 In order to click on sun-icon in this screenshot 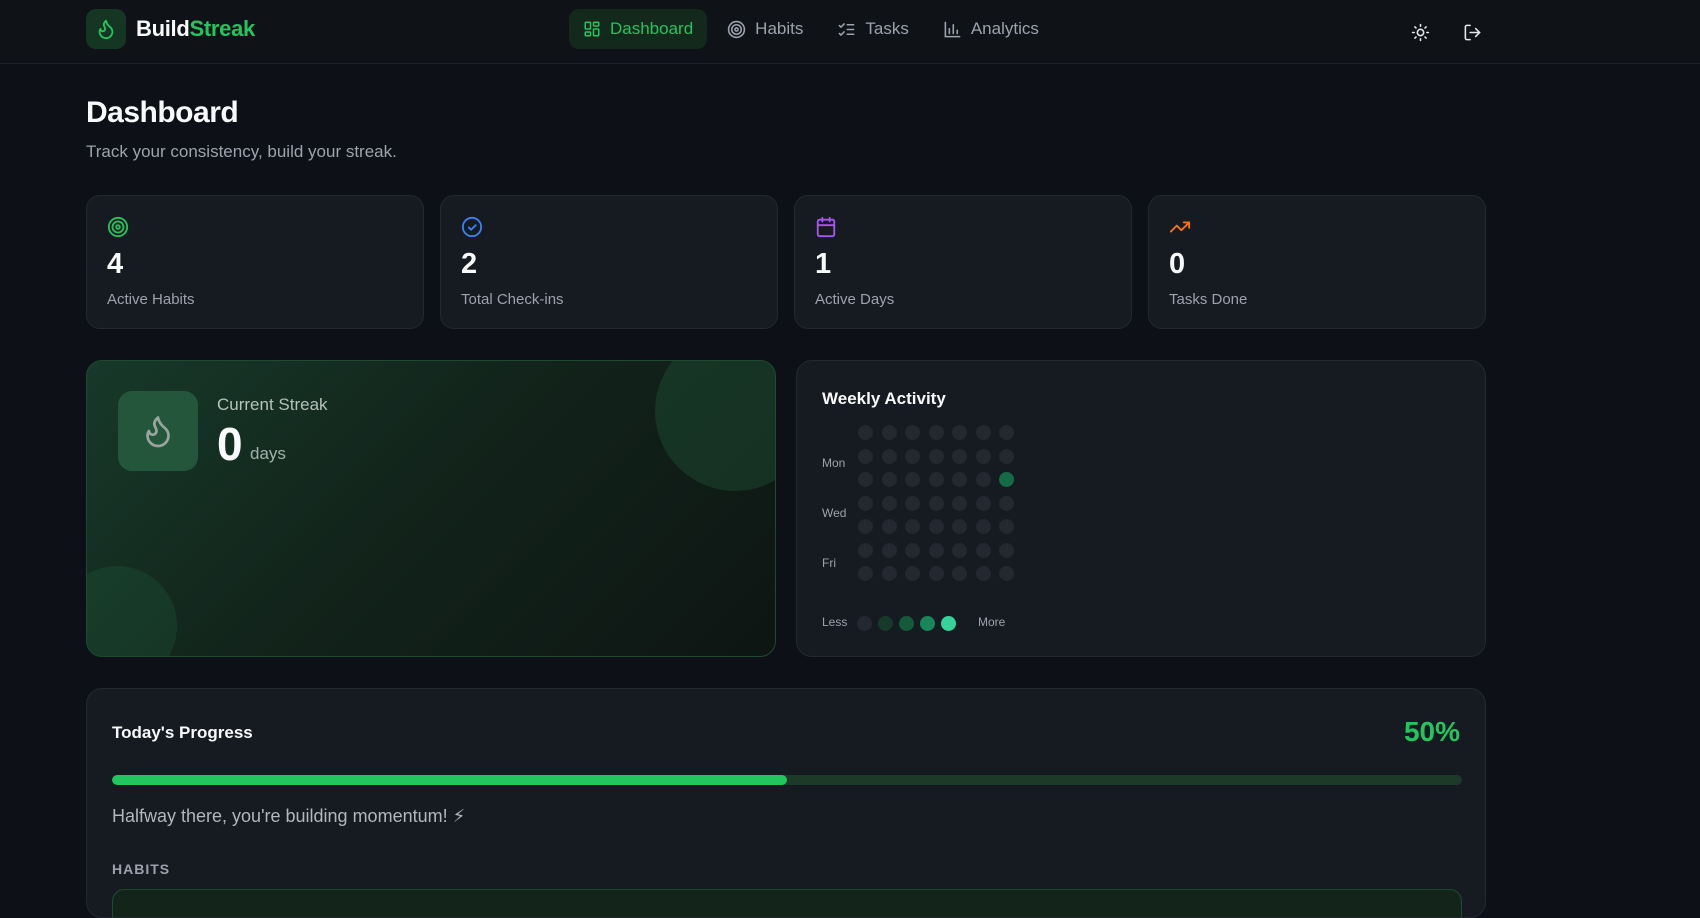, I will do `click(1420, 32)`.